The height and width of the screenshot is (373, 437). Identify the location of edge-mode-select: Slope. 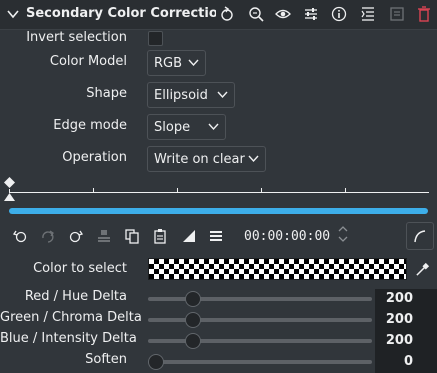
(186, 127).